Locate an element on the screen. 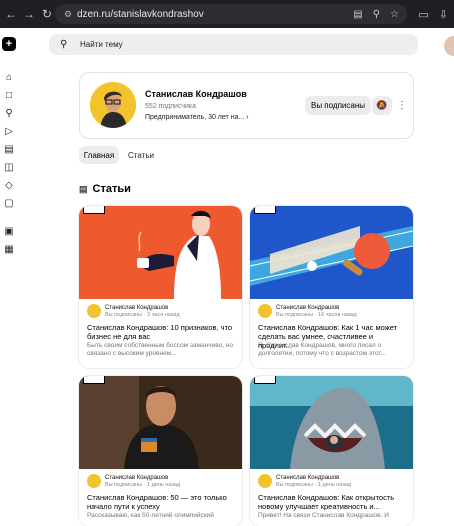 The width and height of the screenshot is (454, 526). search-input: ⚲ Найти тему is located at coordinates (233, 44).